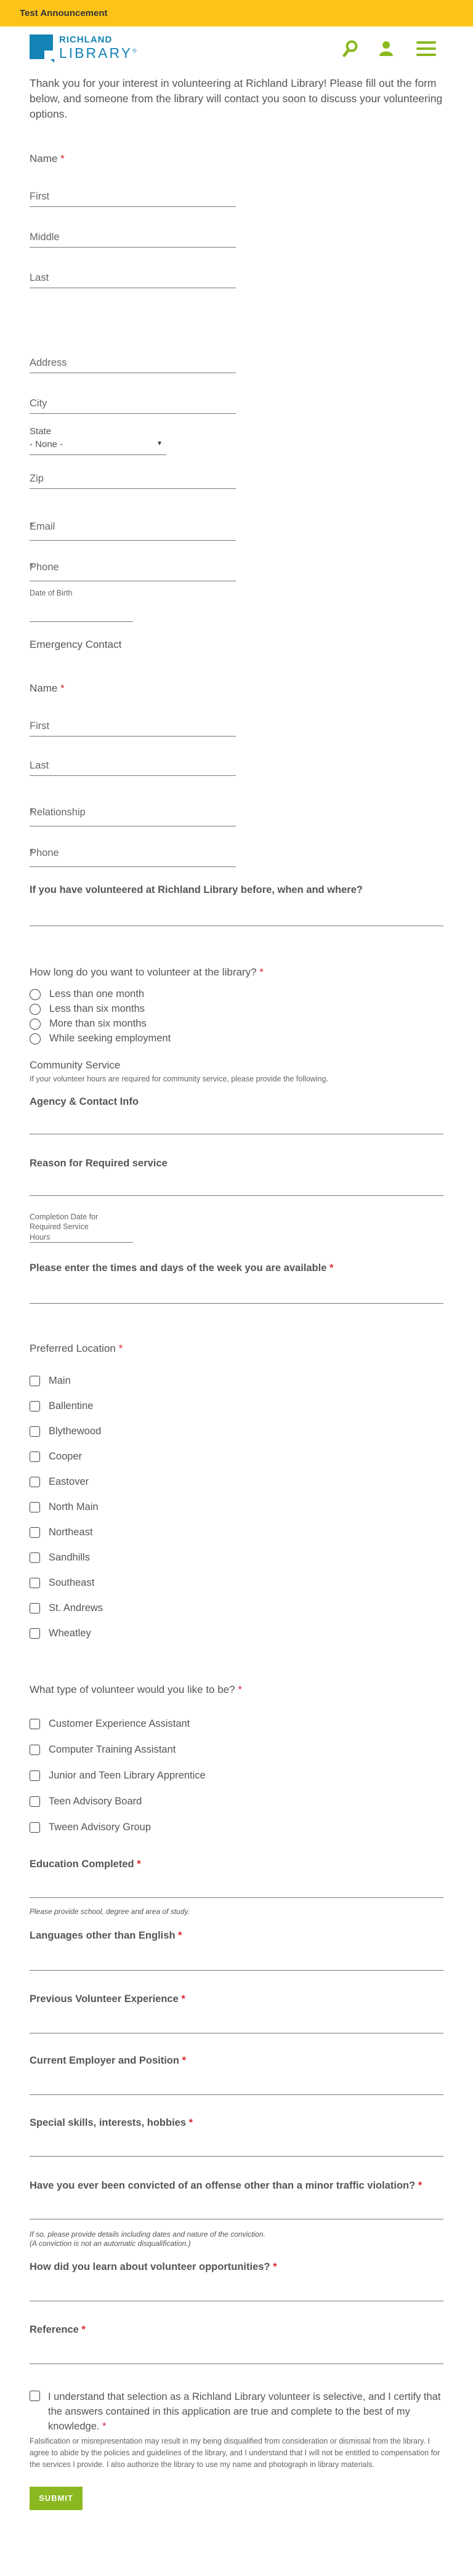  Describe the element at coordinates (133, 195) in the screenshot. I see `first-name-field: First` at that location.